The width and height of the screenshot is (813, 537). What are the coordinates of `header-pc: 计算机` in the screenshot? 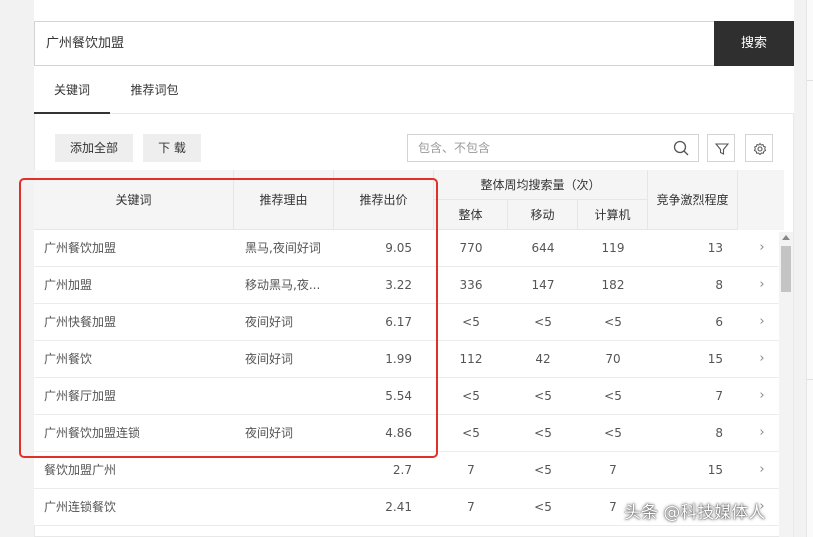 It's located at (613, 215).